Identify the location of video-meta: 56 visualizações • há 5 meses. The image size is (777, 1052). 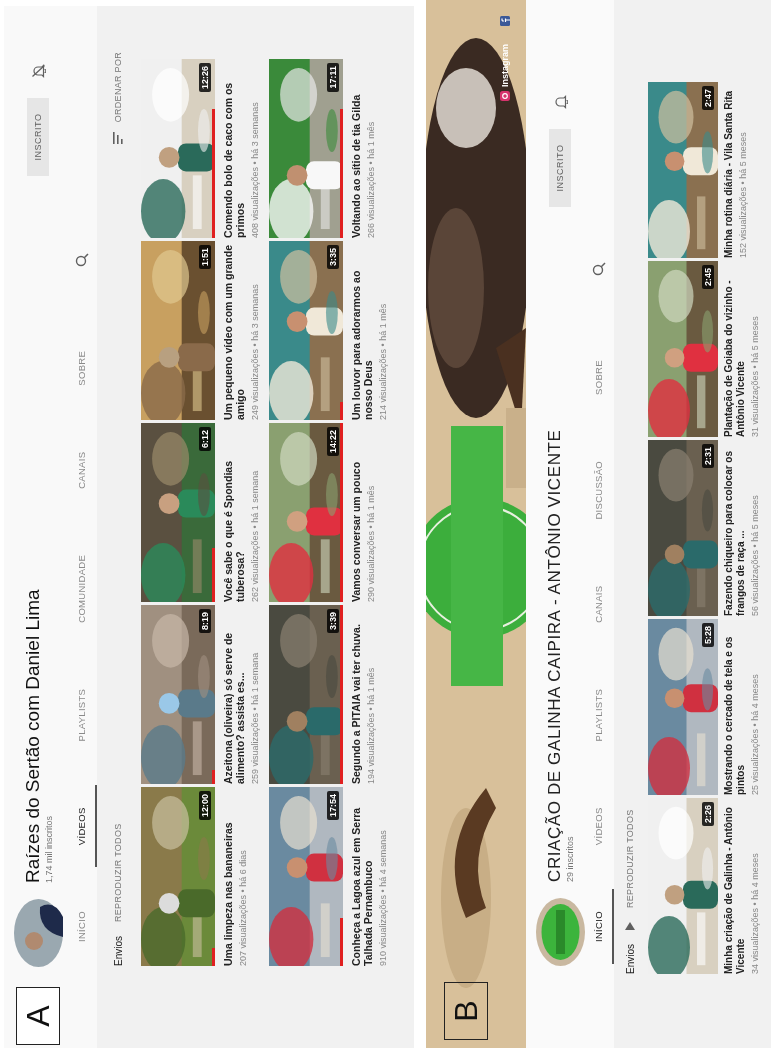
(755, 555).